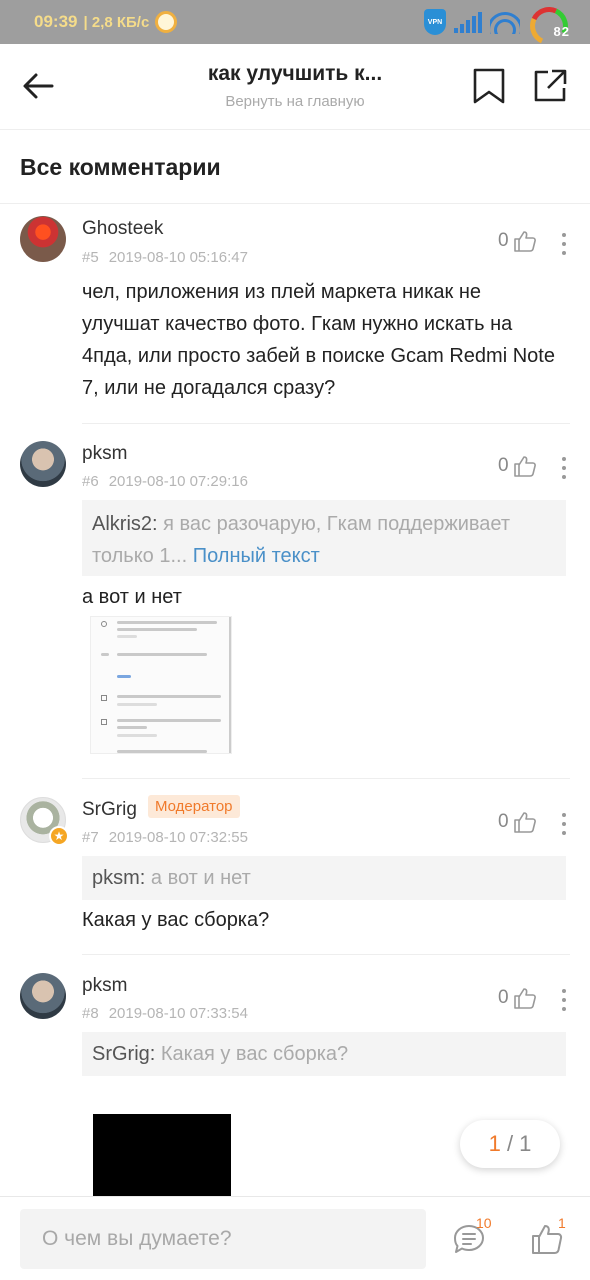 The height and width of the screenshot is (1280, 590). I want to click on quote-author: Alkris2:, so click(125, 524).